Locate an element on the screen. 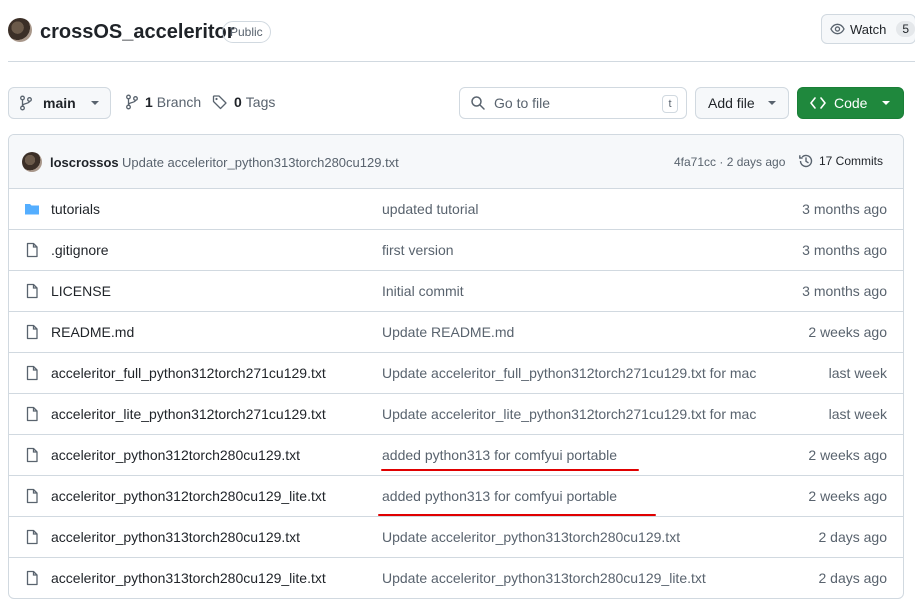  file-name-link: acceleritor_python312torch280cu129.txt is located at coordinates (175, 455).